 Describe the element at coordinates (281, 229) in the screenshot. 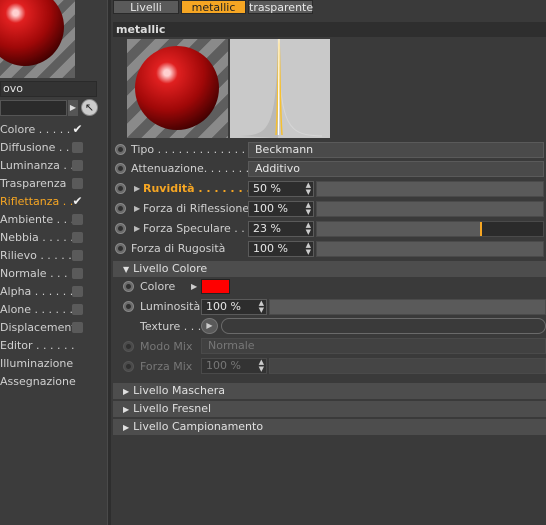

I see `forza-speculare-input: 23 % ▲ ▼` at that location.